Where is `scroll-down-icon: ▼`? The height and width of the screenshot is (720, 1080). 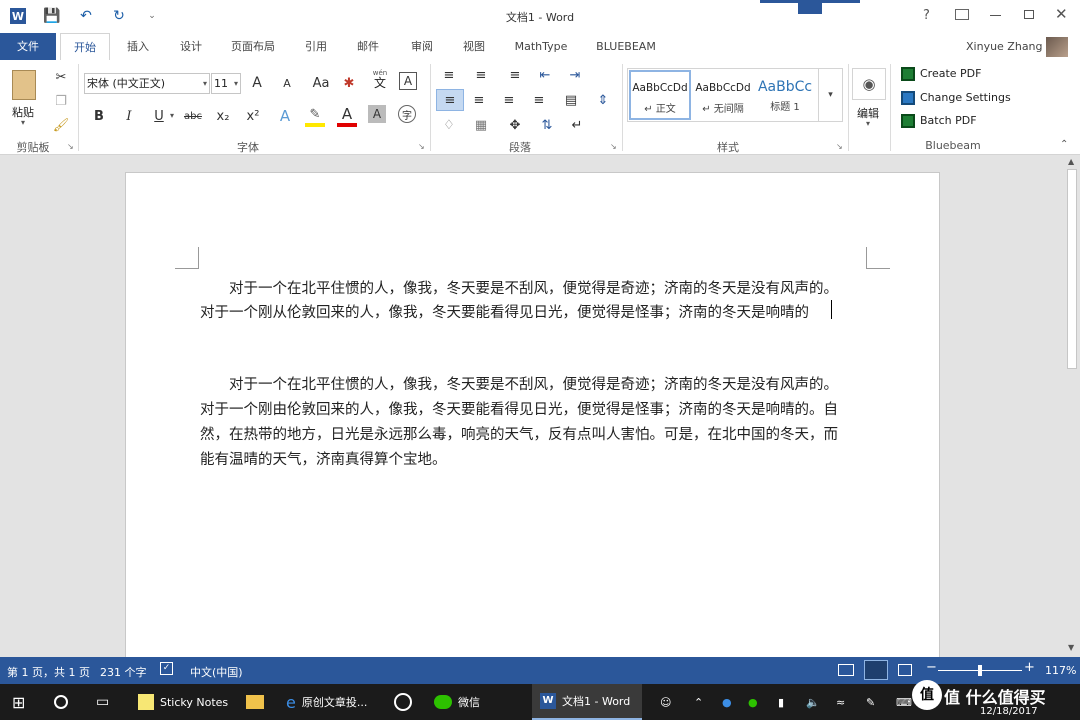
scroll-down-icon: ▼ is located at coordinates (1071, 647).